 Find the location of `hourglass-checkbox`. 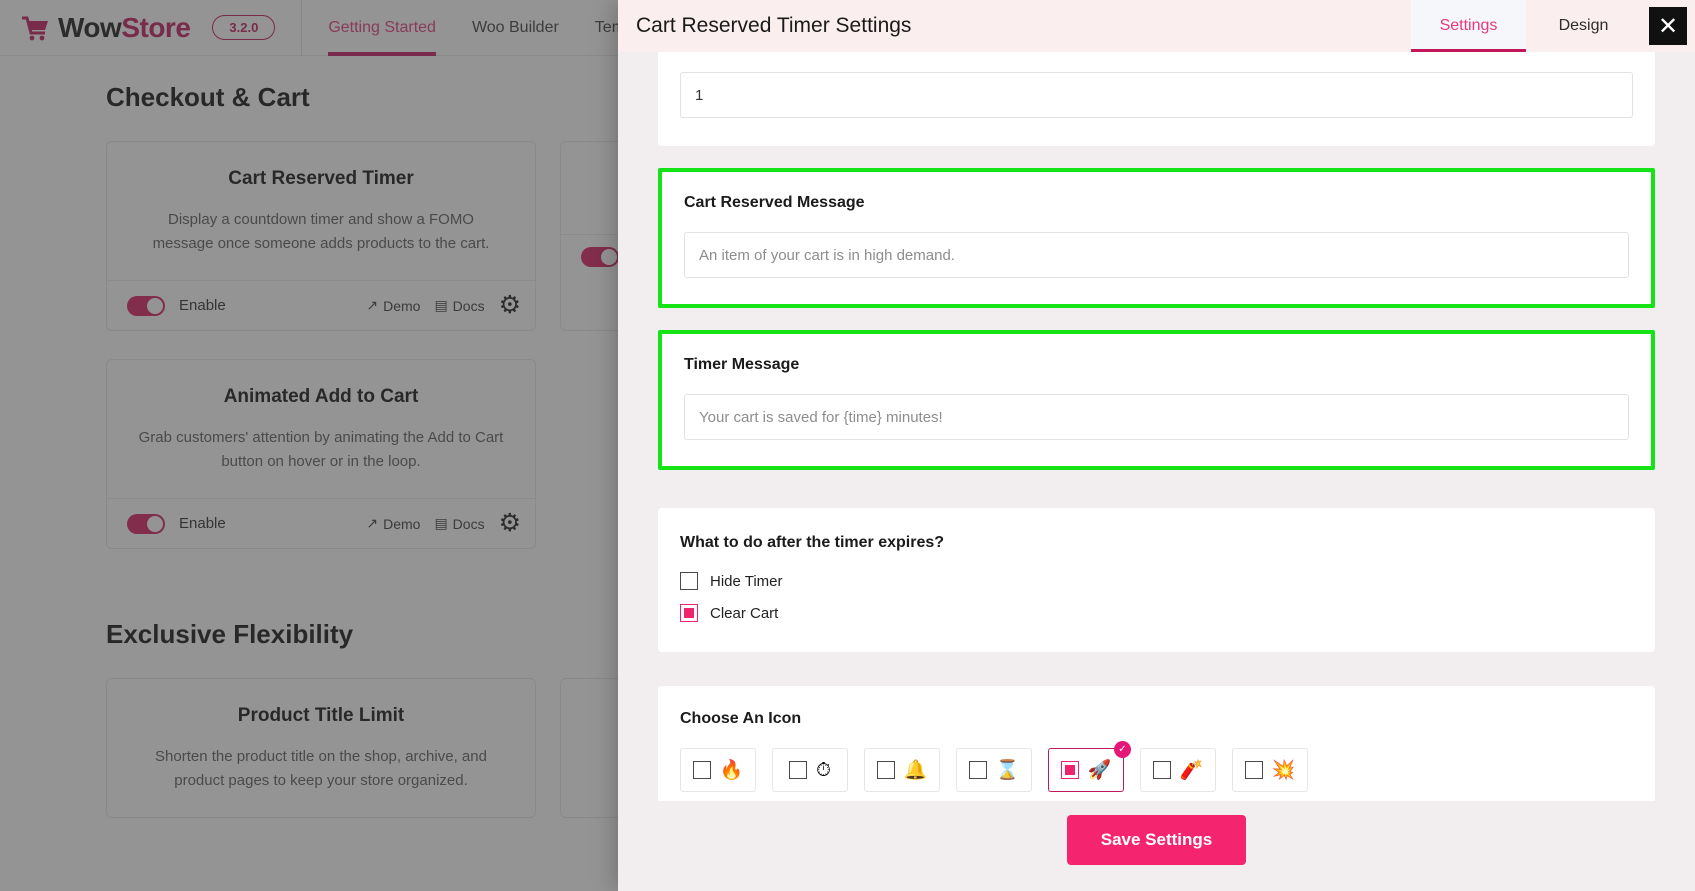

hourglass-checkbox is located at coordinates (977, 770).